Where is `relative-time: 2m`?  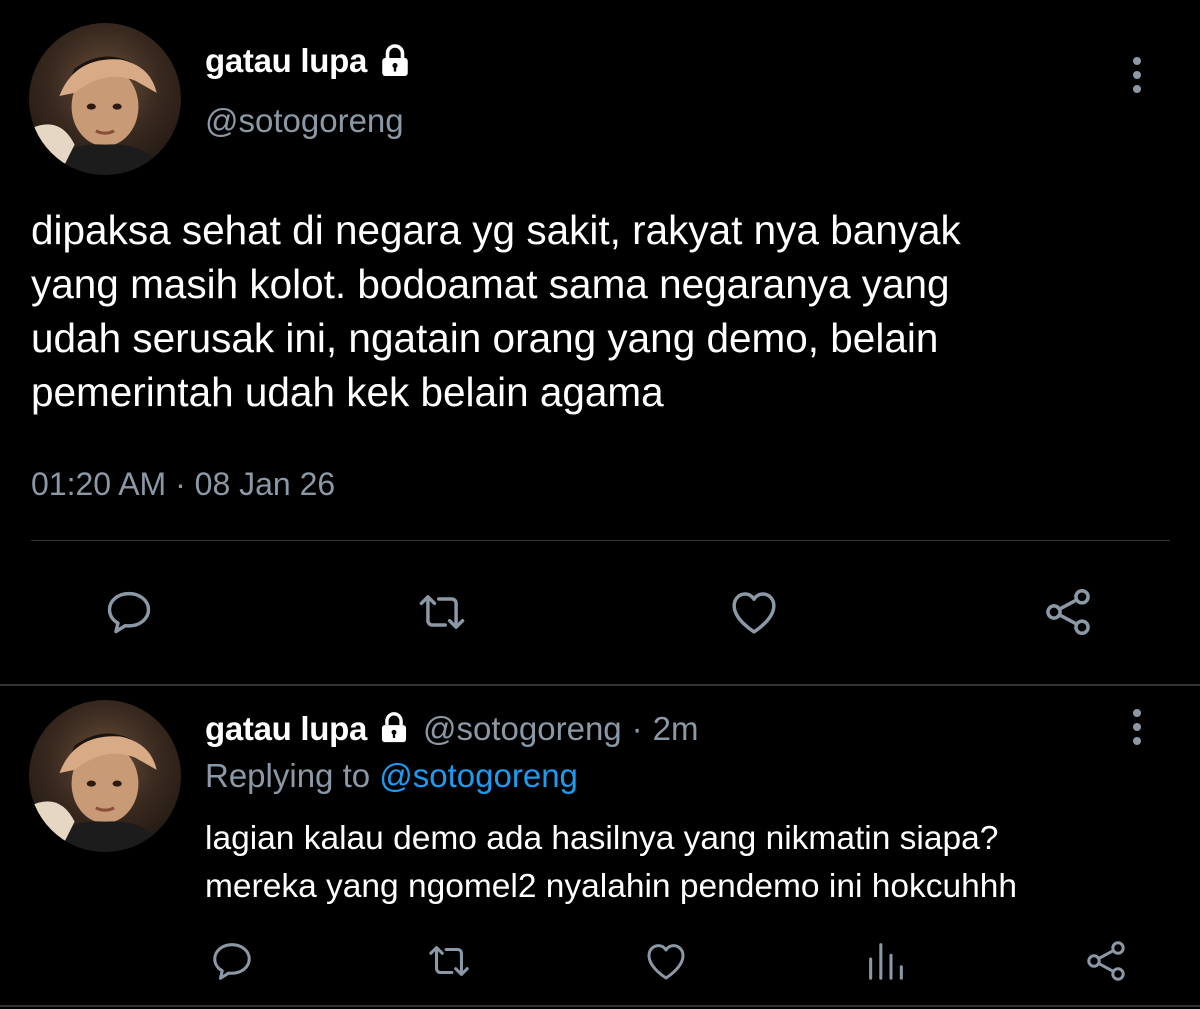
relative-time: 2m is located at coordinates (676, 729).